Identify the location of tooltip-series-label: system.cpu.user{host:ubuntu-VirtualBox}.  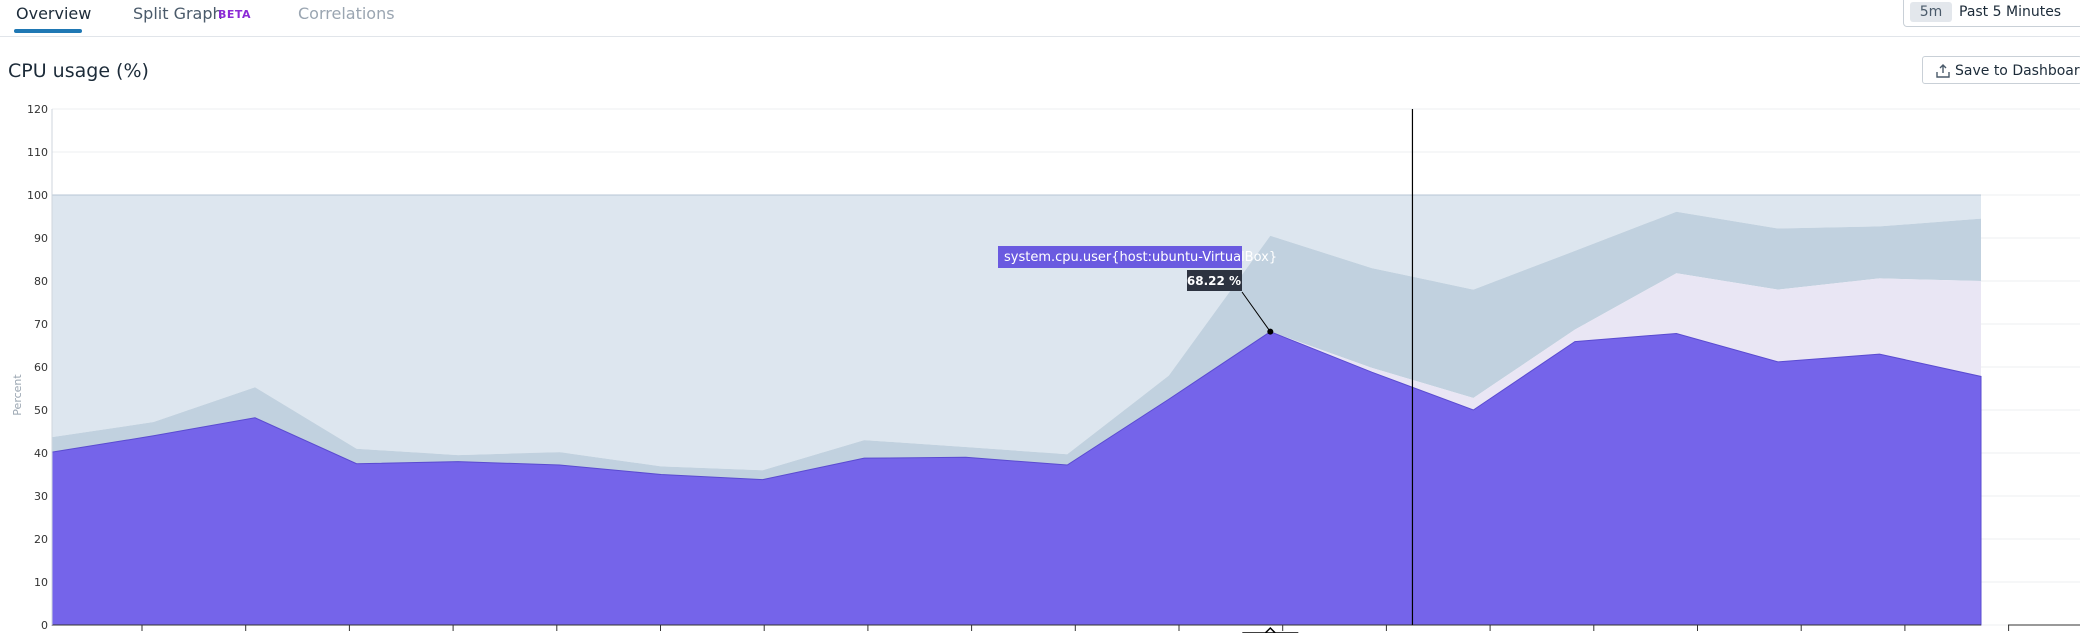
(1140, 257).